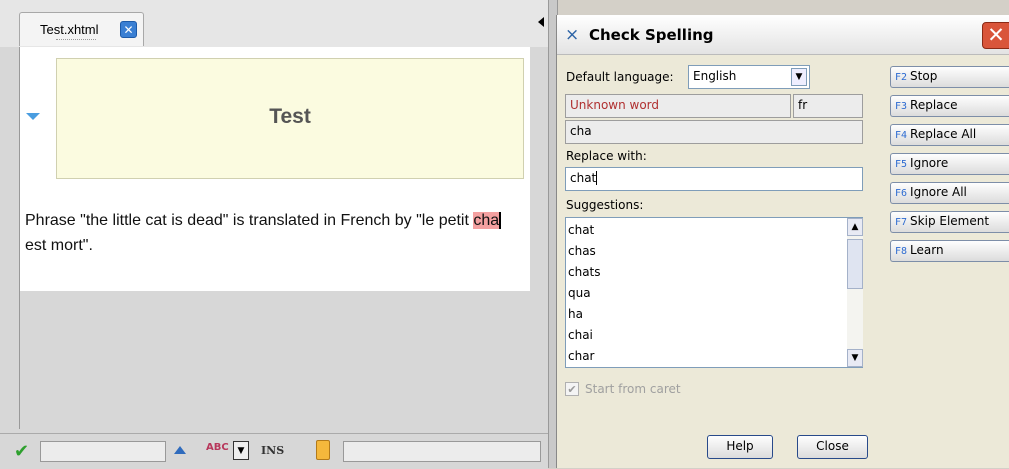 The image size is (1009, 469). Describe the element at coordinates (274, 360) in the screenshot. I see `document-empty-area` at that location.